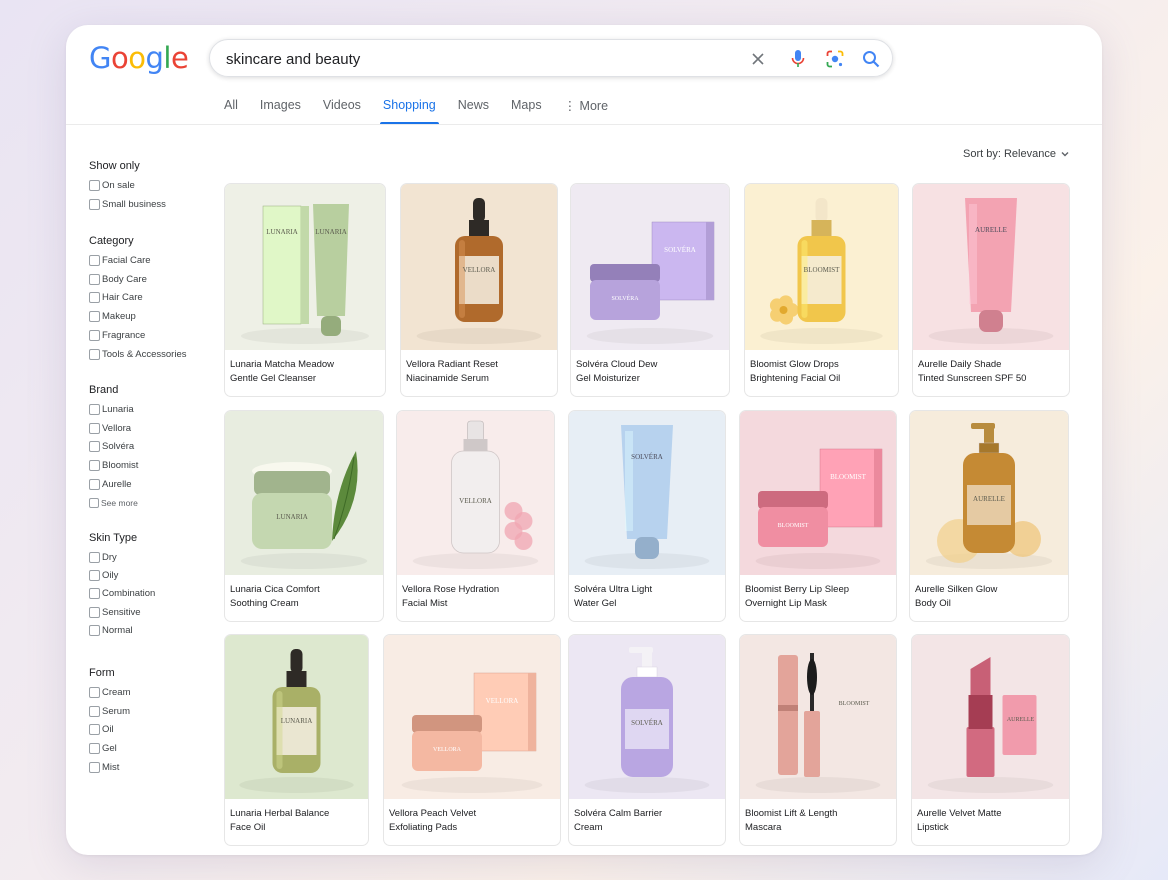 The image size is (1168, 880). What do you see at coordinates (112, 185) in the screenshot?
I see `filter-option: On sale` at bounding box center [112, 185].